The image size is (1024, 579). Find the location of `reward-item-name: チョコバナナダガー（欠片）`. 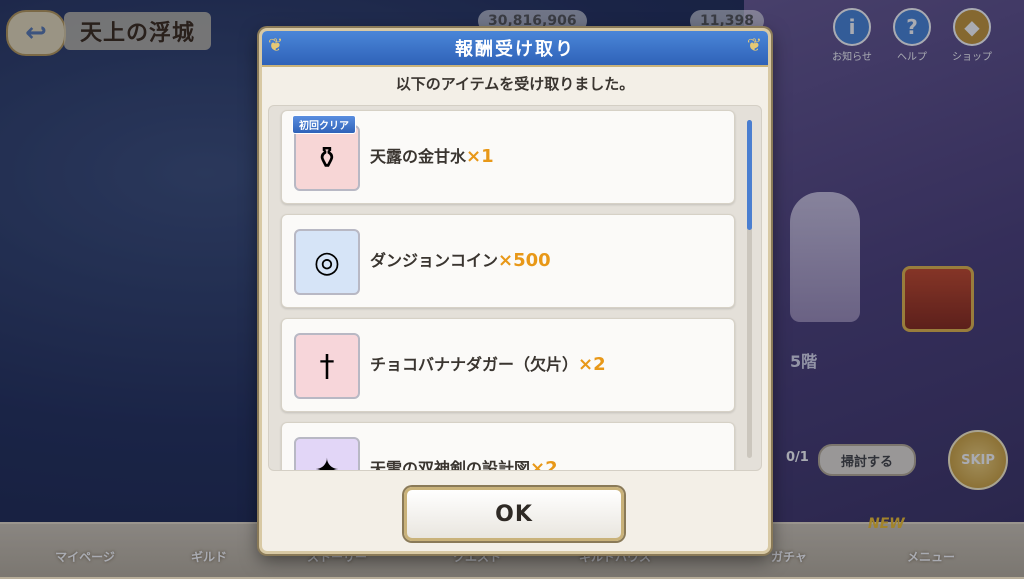

reward-item-name: チョコバナナダガー（欠片） is located at coordinates (474, 364).